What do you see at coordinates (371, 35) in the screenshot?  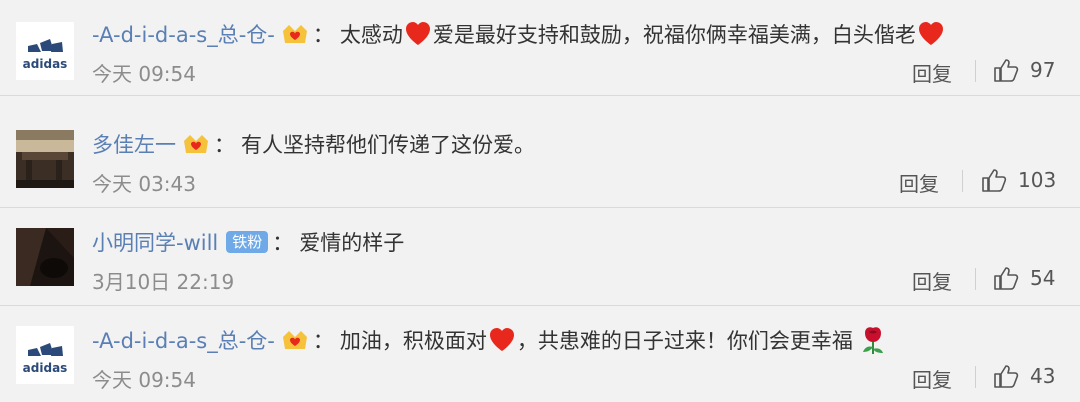 I see `comment-text: 太感动` at bounding box center [371, 35].